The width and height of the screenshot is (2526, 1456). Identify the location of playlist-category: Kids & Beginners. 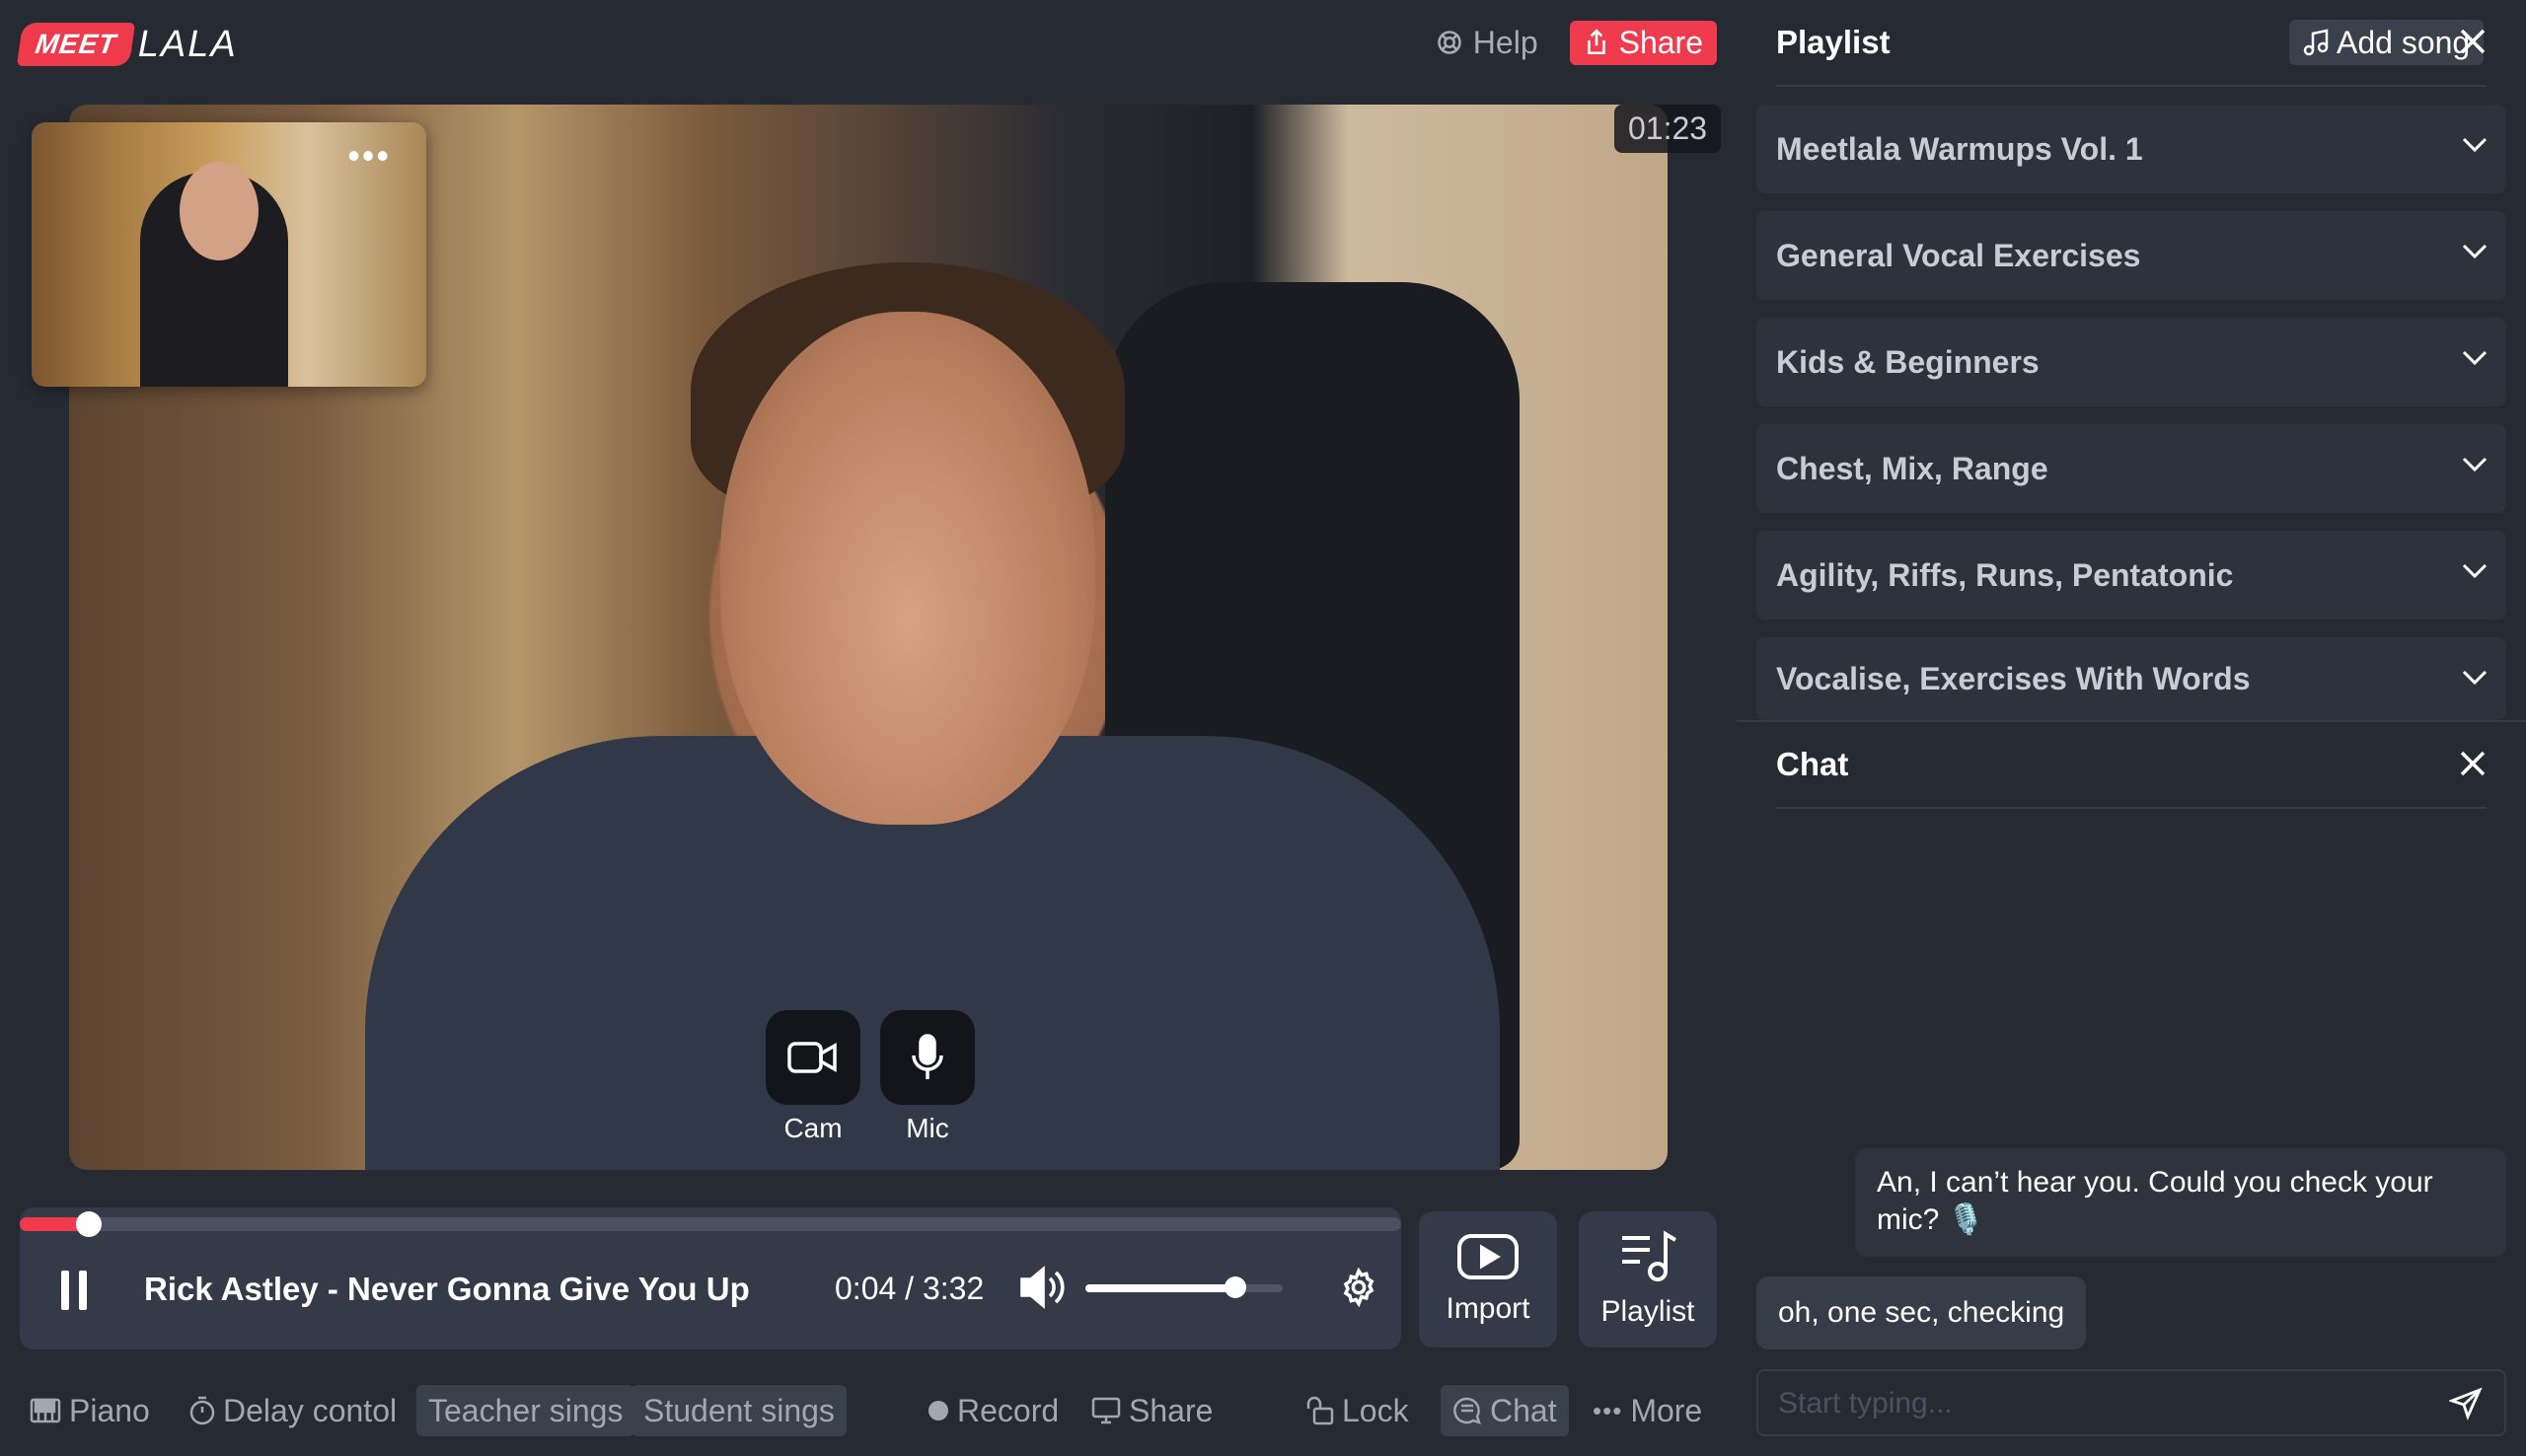
(2131, 362).